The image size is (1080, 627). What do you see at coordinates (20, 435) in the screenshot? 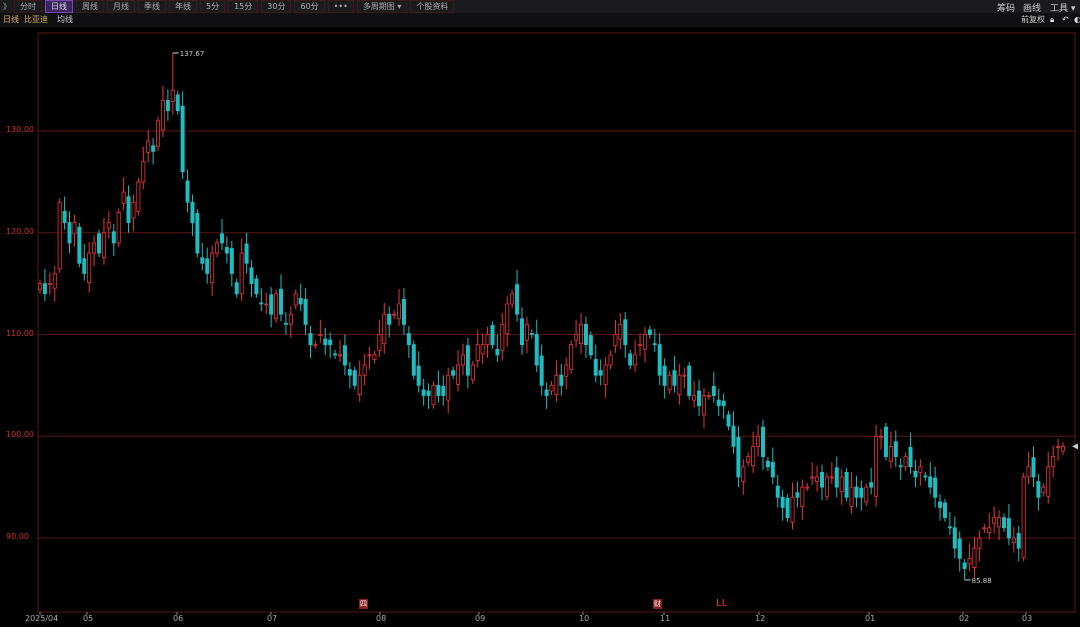
I see `y-tick-label: 100.00` at bounding box center [20, 435].